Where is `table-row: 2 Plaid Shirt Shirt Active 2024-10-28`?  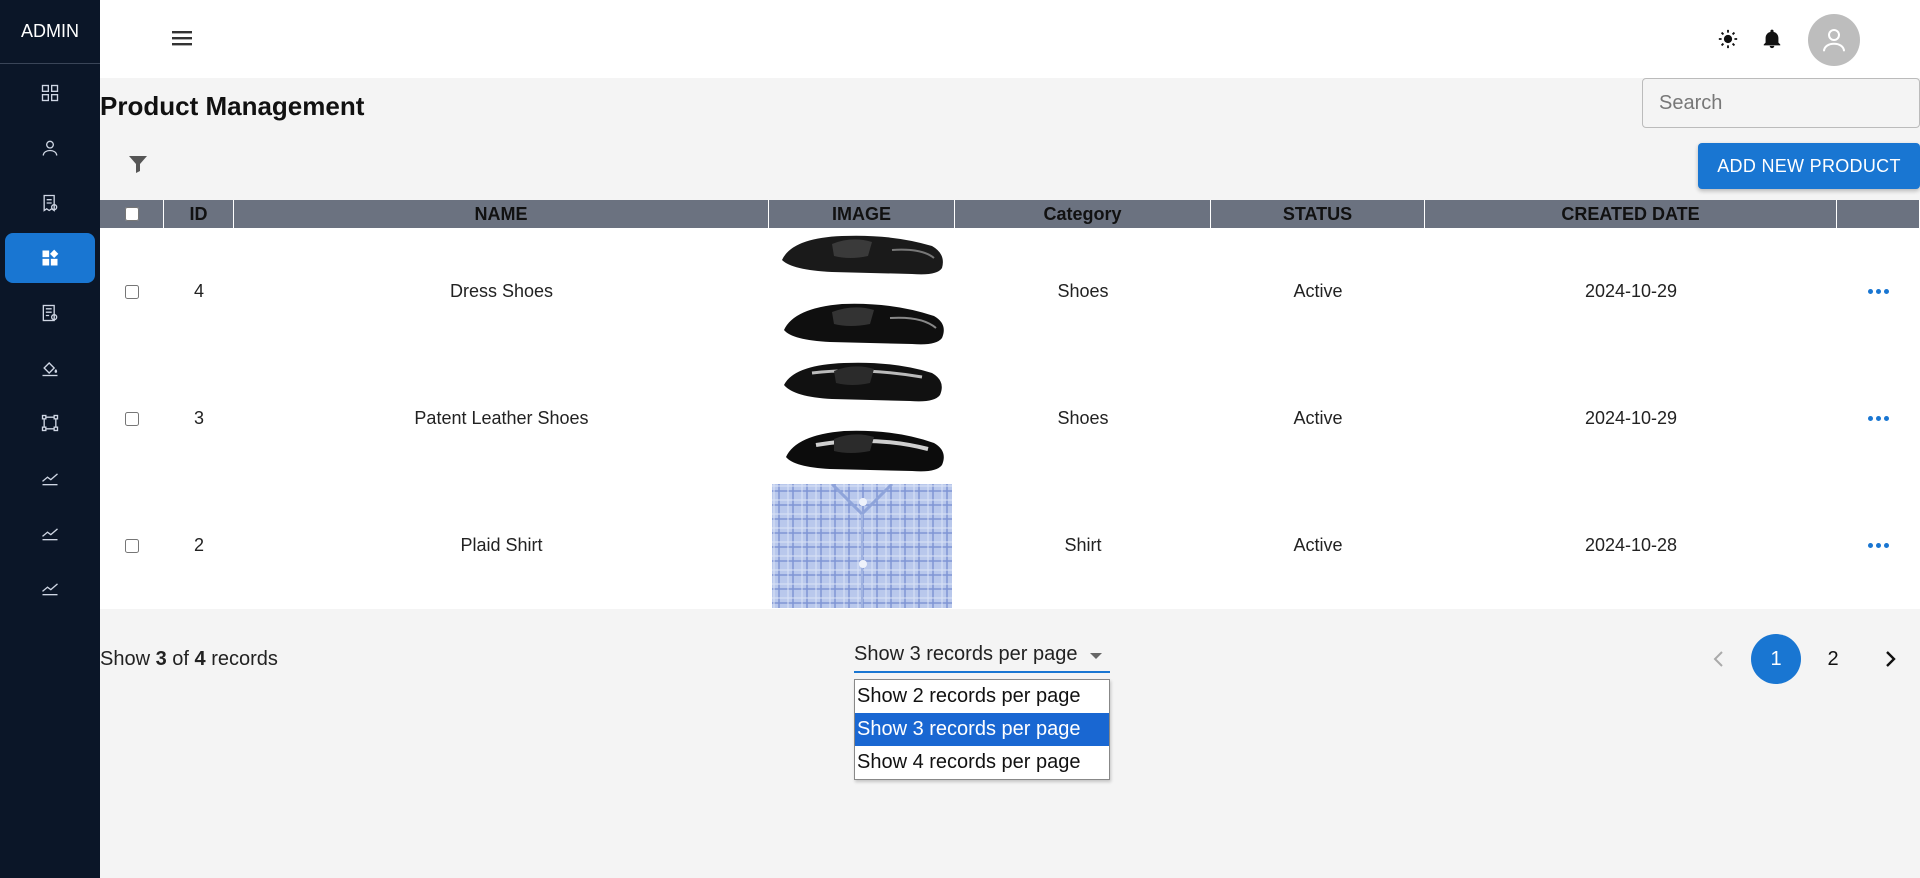 table-row: 2 Plaid Shirt Shirt Active 2024-10-28 is located at coordinates (1010, 545).